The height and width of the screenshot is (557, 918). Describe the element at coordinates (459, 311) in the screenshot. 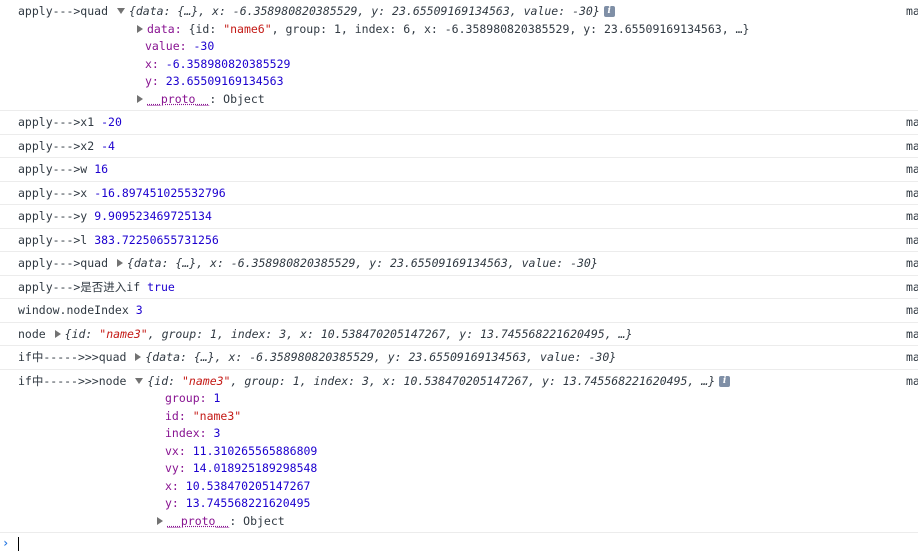

I see `console-message: window.nodeIndex 3 ma` at that location.